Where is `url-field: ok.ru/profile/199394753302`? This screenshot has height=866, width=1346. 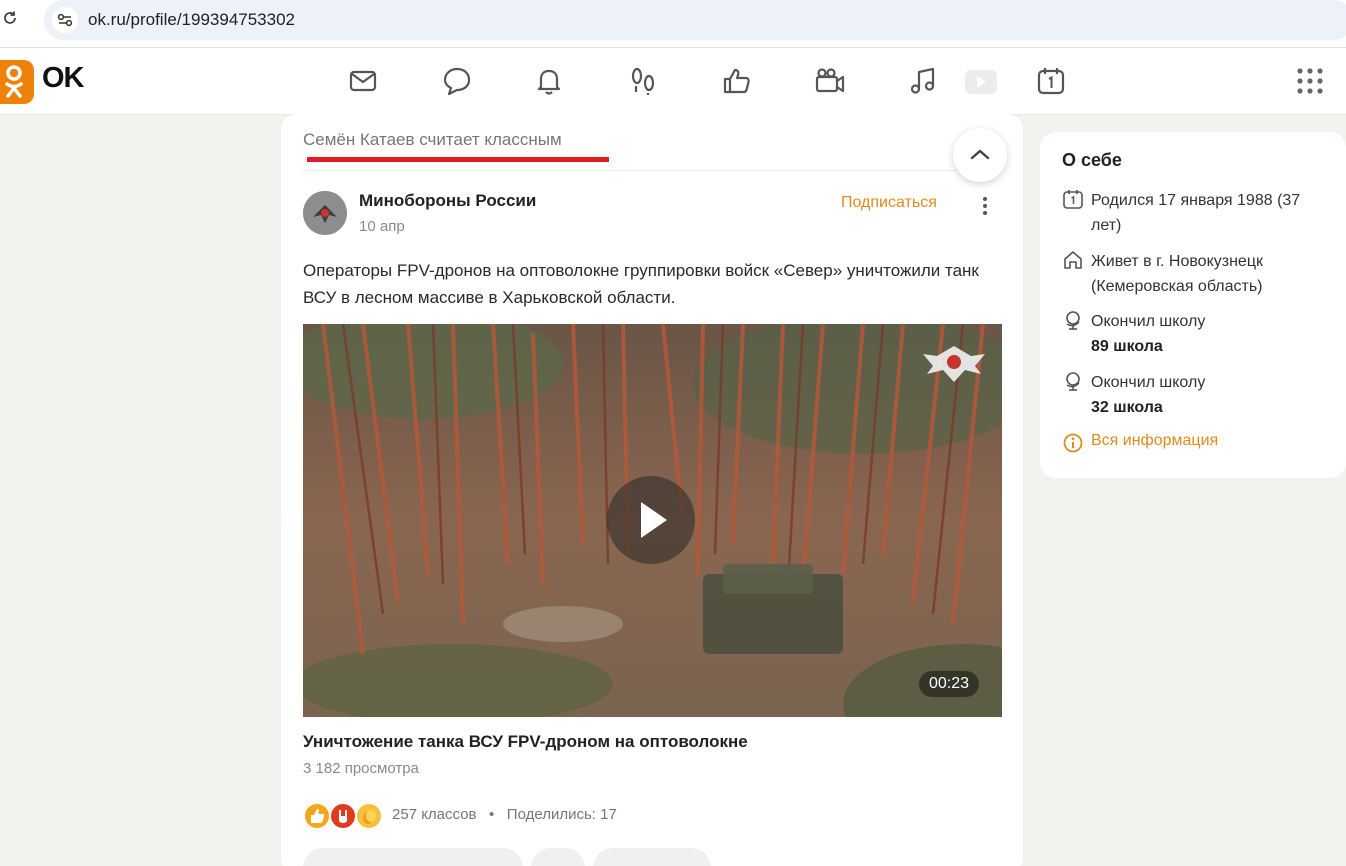 url-field: ok.ru/profile/199394753302 is located at coordinates (695, 20).